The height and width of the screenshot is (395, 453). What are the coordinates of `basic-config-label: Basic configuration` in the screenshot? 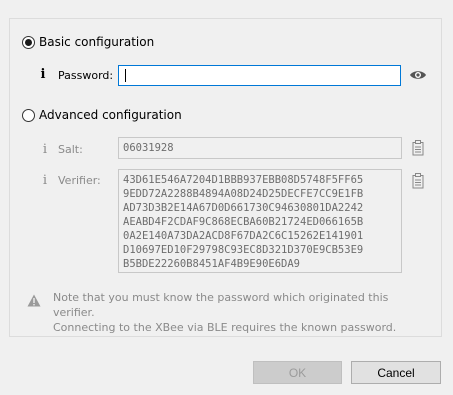 It's located at (97, 42).